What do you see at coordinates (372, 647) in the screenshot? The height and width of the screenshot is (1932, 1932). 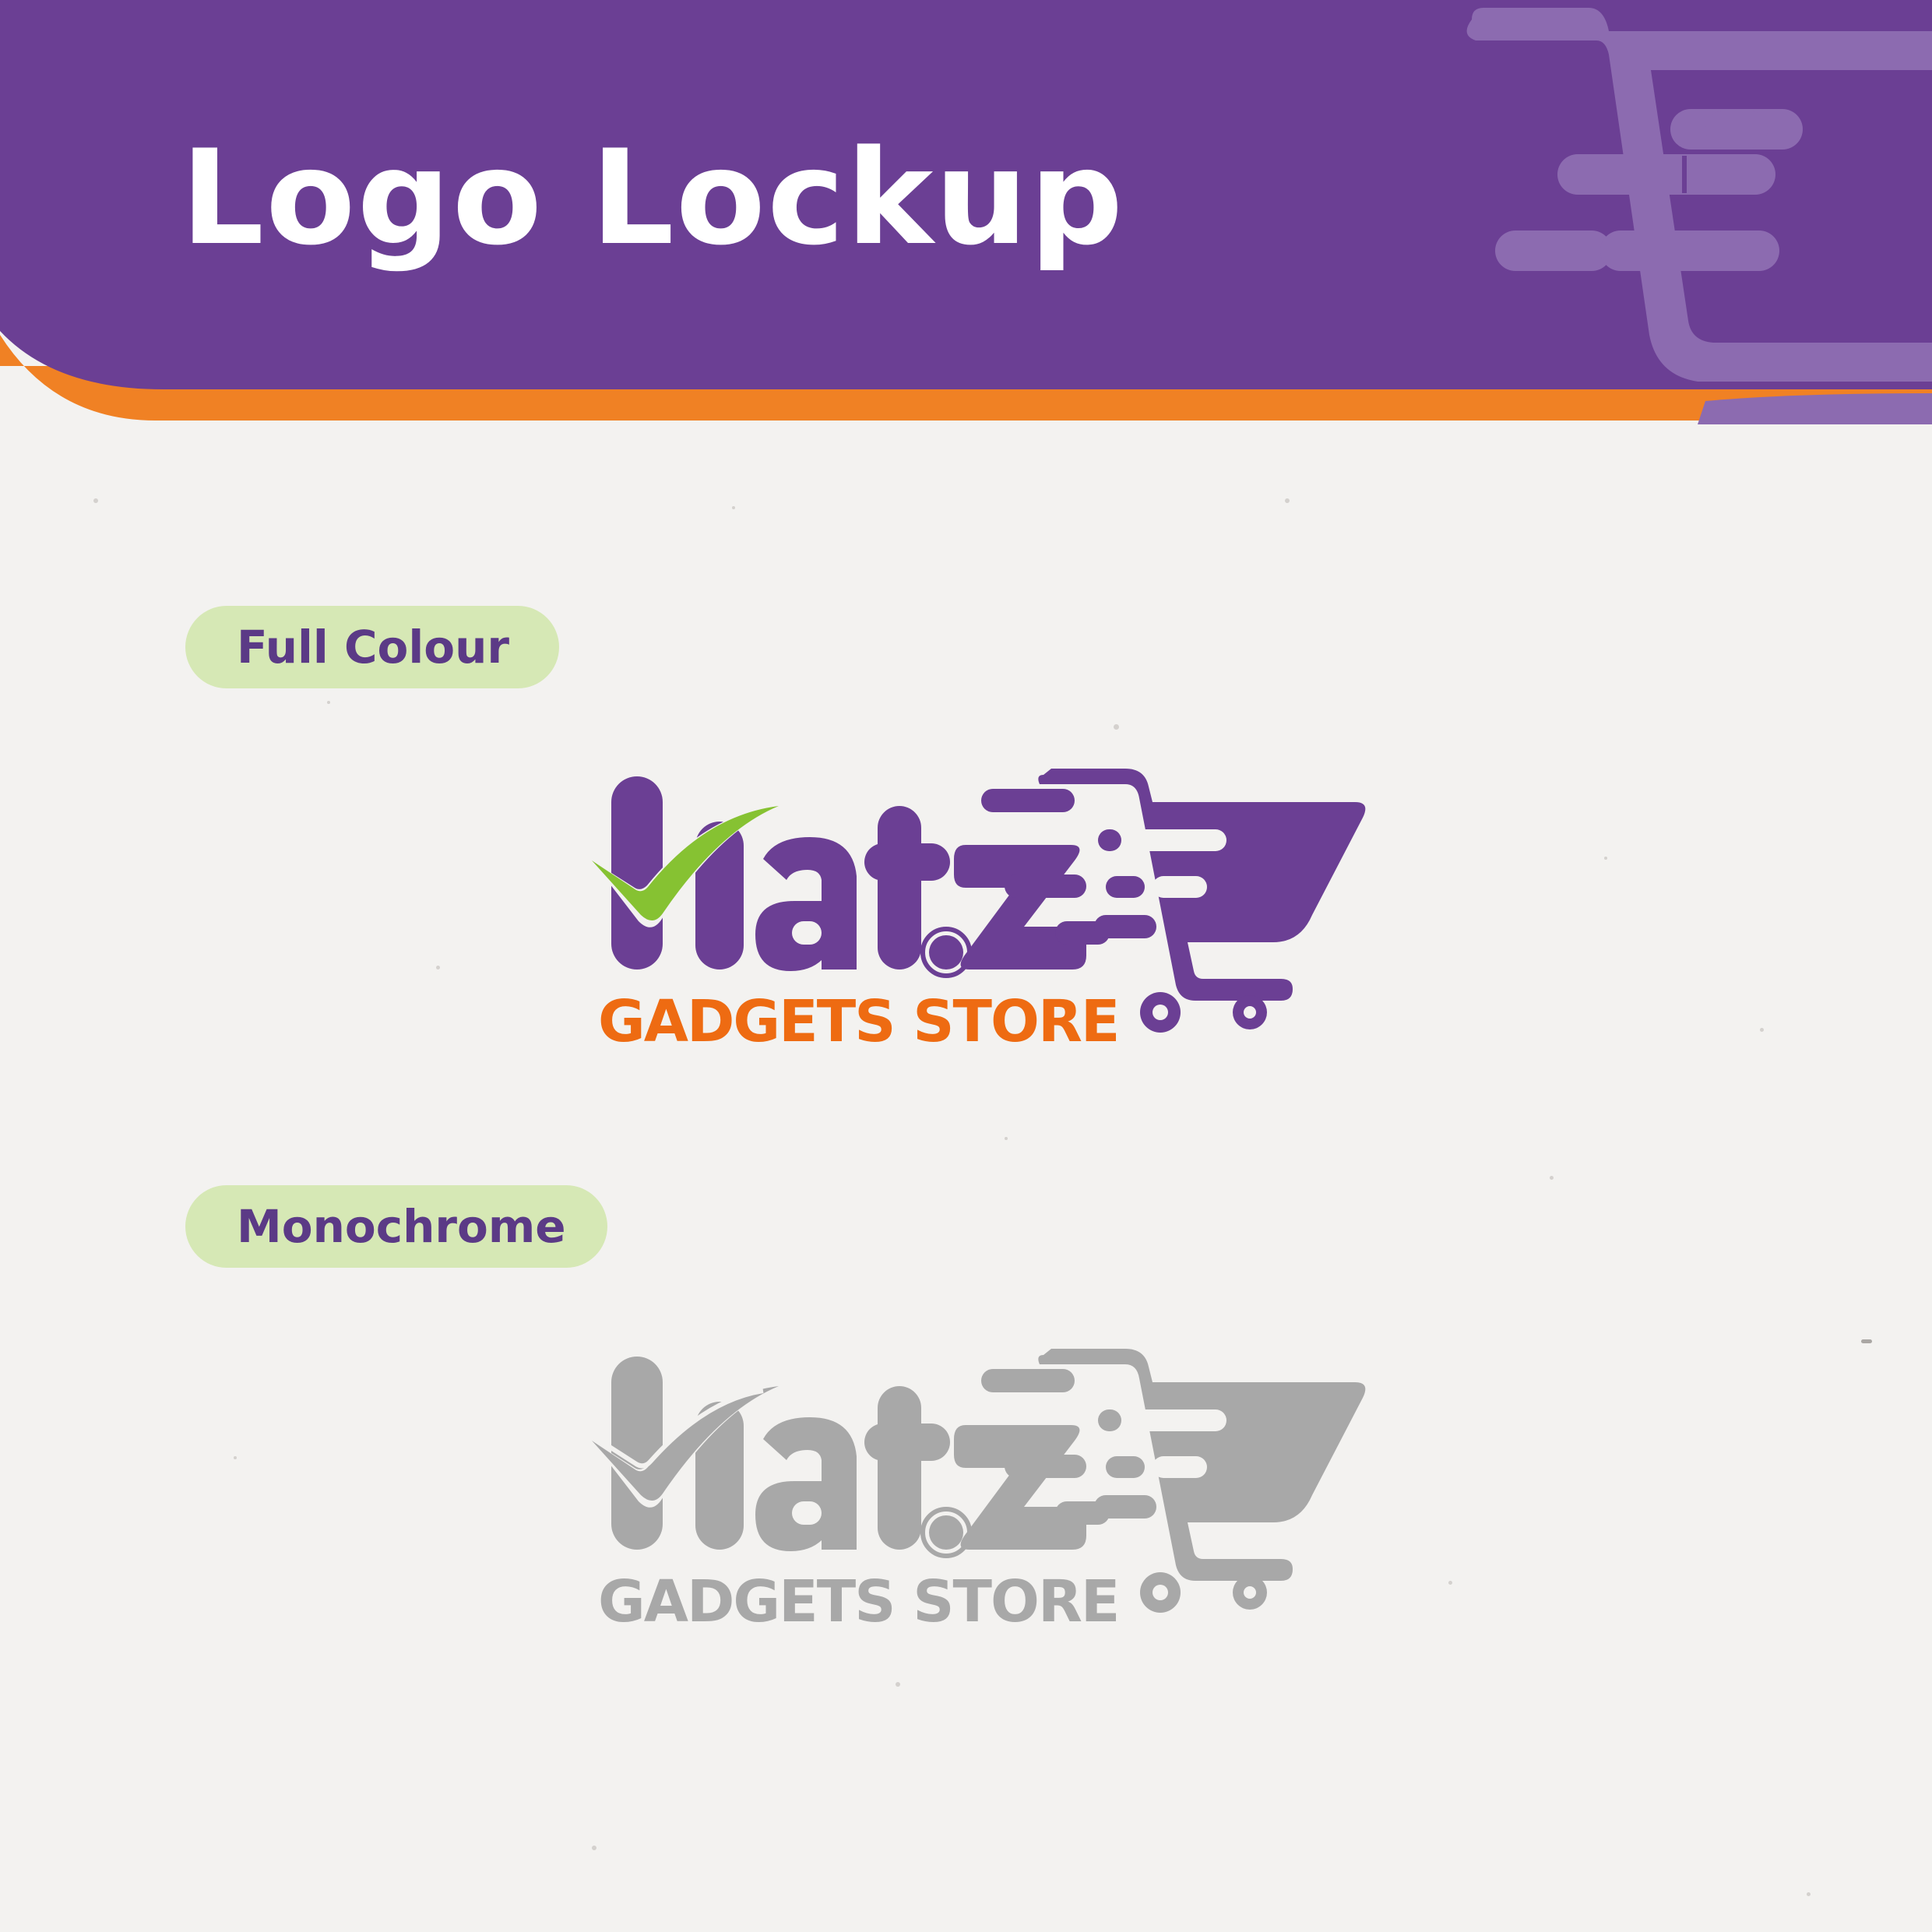 I see `label-pill-full-colour: Full Colour` at bounding box center [372, 647].